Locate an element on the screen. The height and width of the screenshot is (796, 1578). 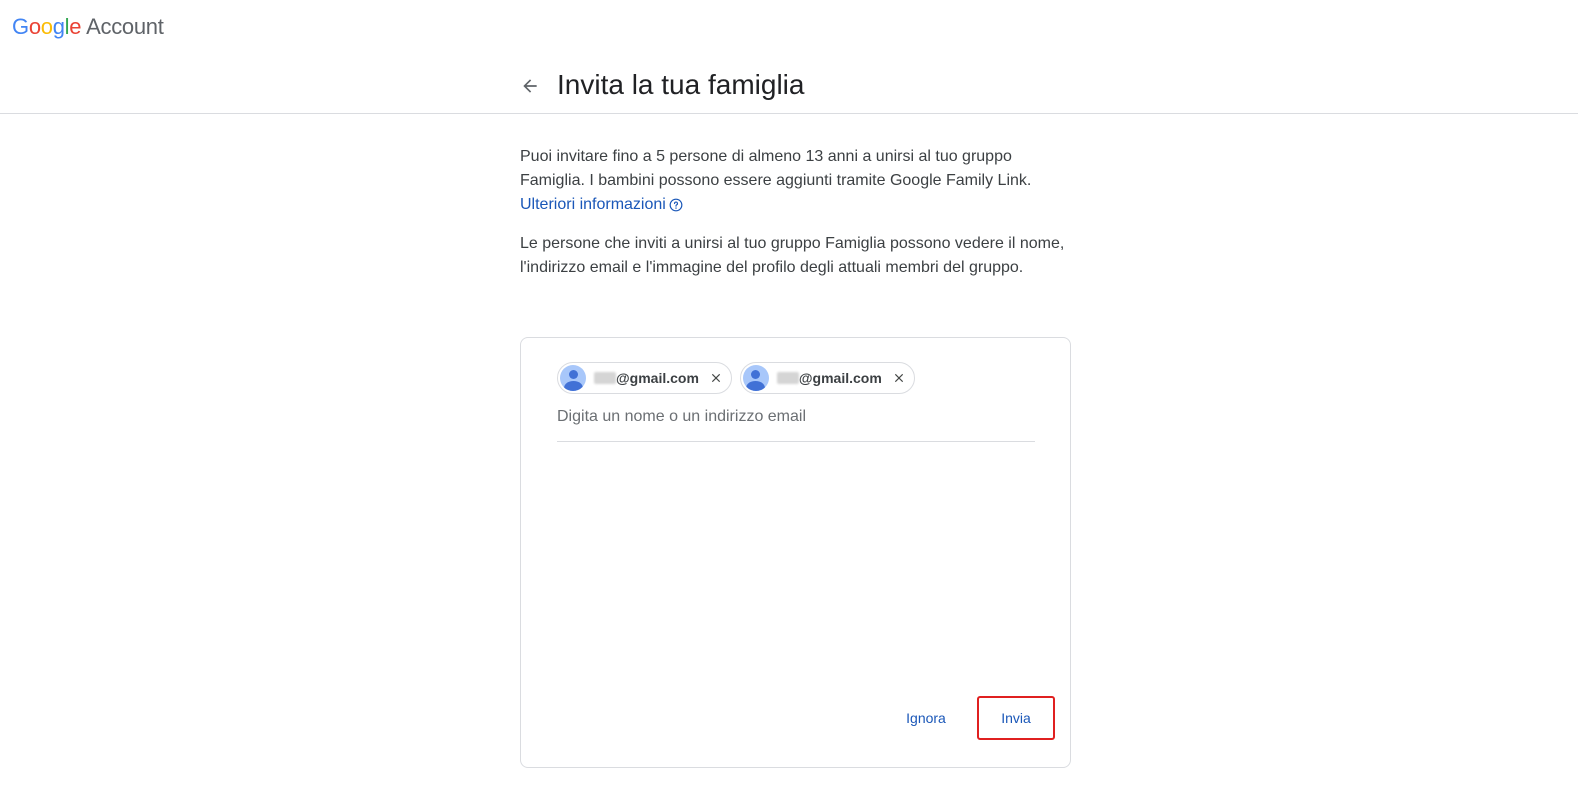
arrow-back-icon is located at coordinates (530, 86).